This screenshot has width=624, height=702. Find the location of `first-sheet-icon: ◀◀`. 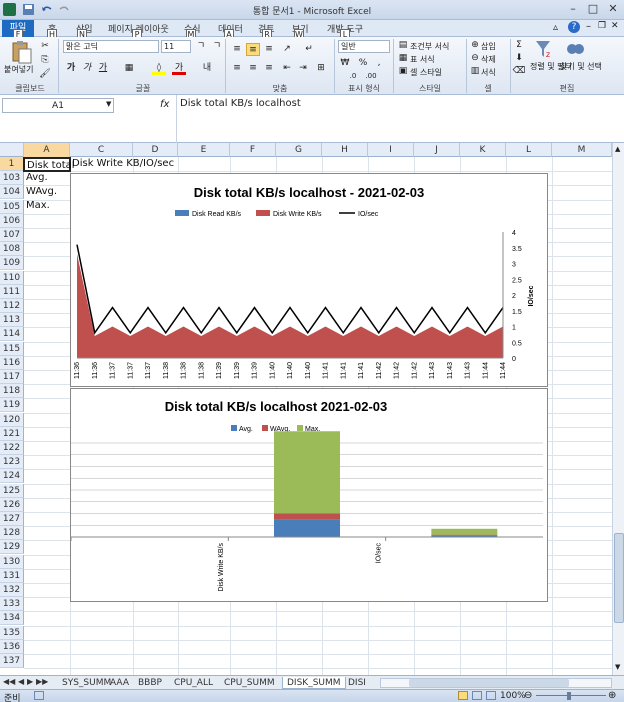

first-sheet-icon: ◀◀ is located at coordinates (9, 681).